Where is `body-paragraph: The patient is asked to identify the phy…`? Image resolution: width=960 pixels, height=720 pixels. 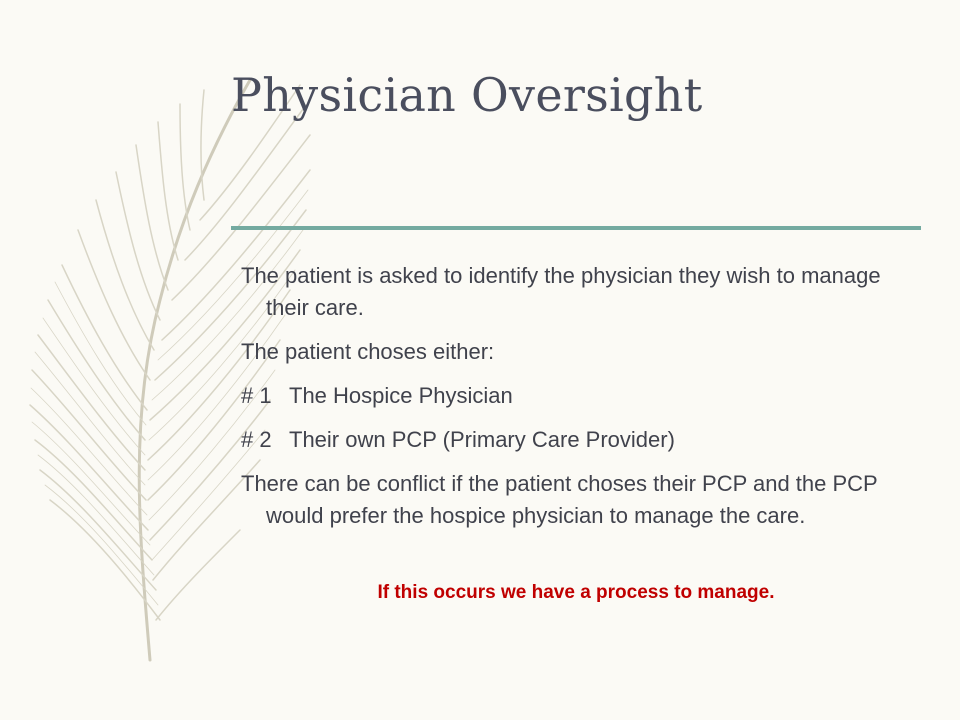
body-paragraph: The patient is asked to identify the phy… is located at coordinates (561, 291).